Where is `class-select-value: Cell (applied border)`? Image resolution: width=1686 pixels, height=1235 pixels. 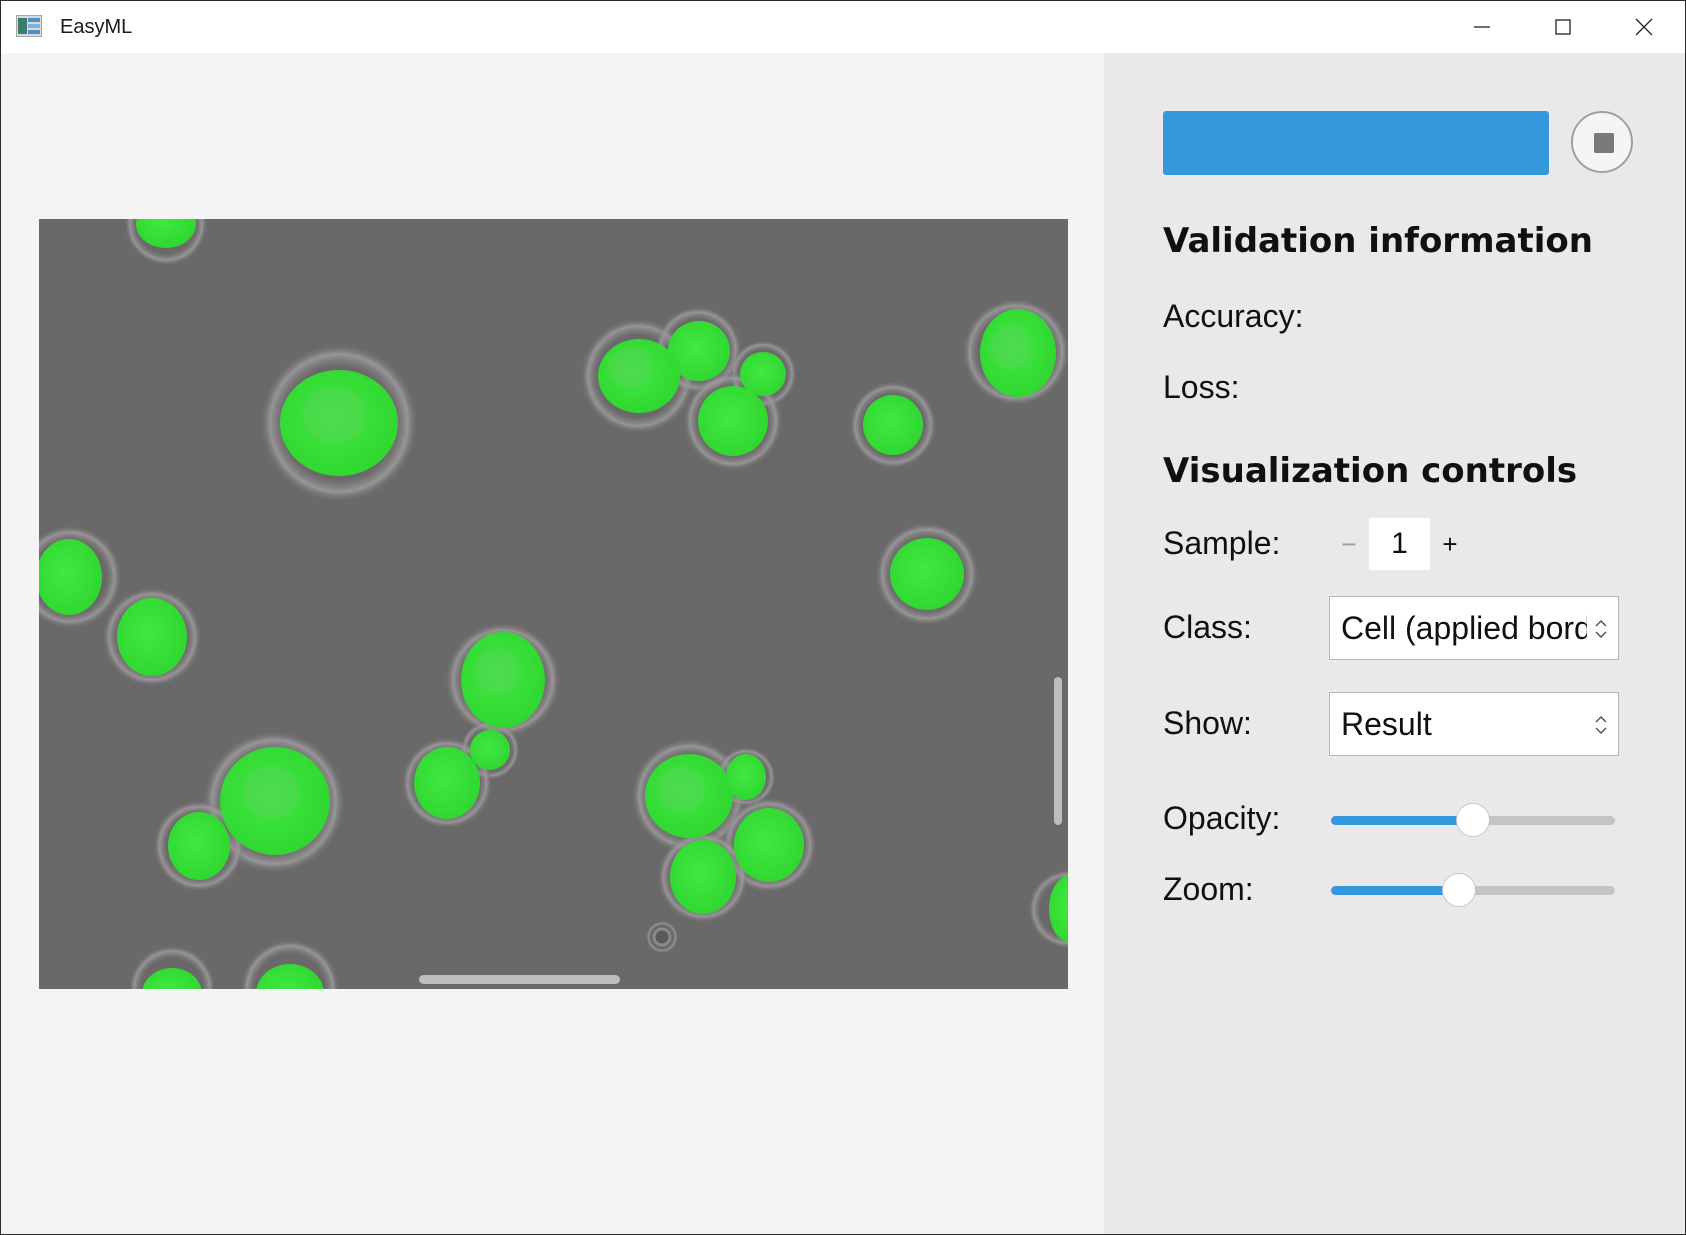 class-select-value: Cell (applied border) is located at coordinates (1464, 628).